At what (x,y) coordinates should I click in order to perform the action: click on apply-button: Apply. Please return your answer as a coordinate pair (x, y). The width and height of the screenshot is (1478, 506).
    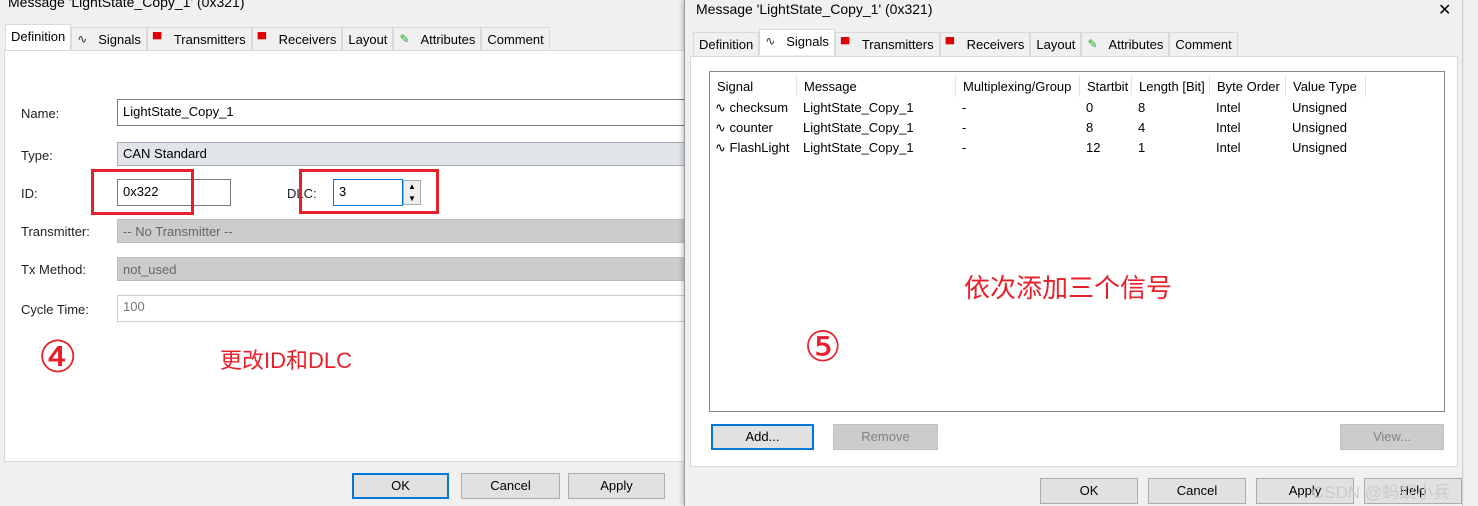
    Looking at the image, I should click on (616, 486).